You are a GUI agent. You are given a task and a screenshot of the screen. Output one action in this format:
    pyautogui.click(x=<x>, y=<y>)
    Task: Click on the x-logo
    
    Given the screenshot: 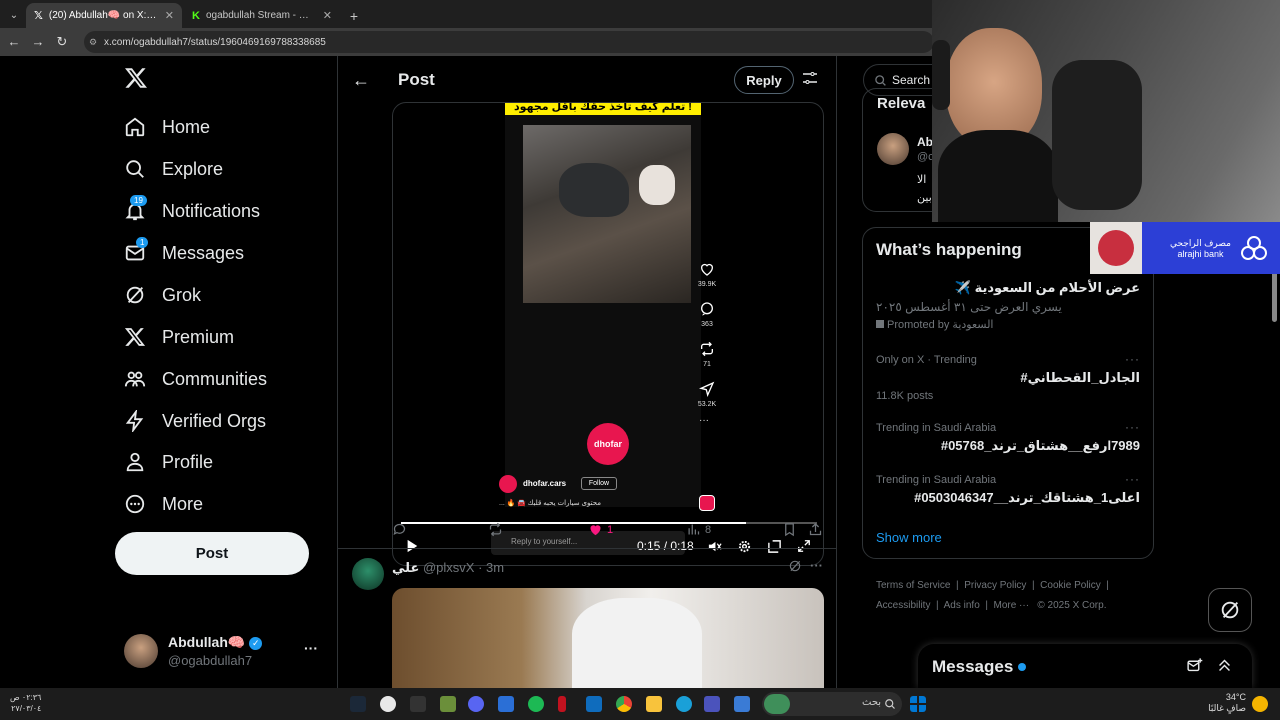 What is the action you would take?
    pyautogui.click(x=137, y=81)
    